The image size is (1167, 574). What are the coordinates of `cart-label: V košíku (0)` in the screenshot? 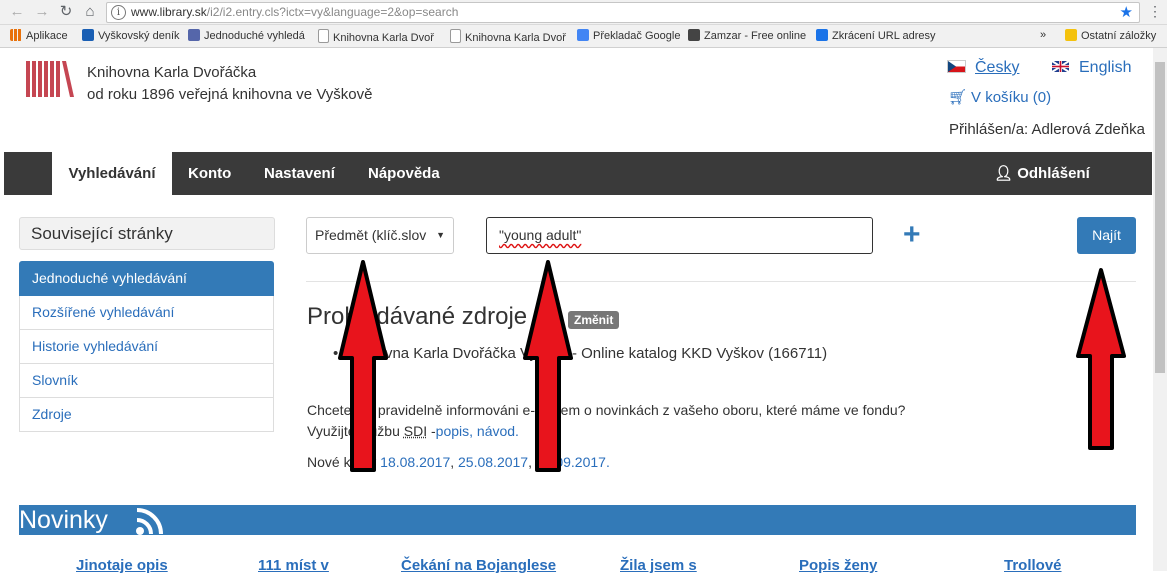 It's located at (1011, 97).